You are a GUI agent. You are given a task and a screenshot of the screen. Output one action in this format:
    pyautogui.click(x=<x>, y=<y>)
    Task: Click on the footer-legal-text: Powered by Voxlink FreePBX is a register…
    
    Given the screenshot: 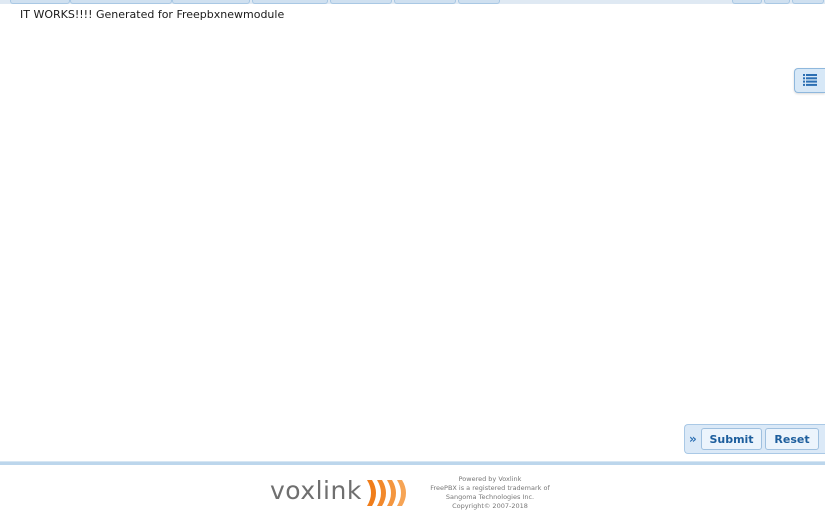 What is the action you would take?
    pyautogui.click(x=490, y=493)
    